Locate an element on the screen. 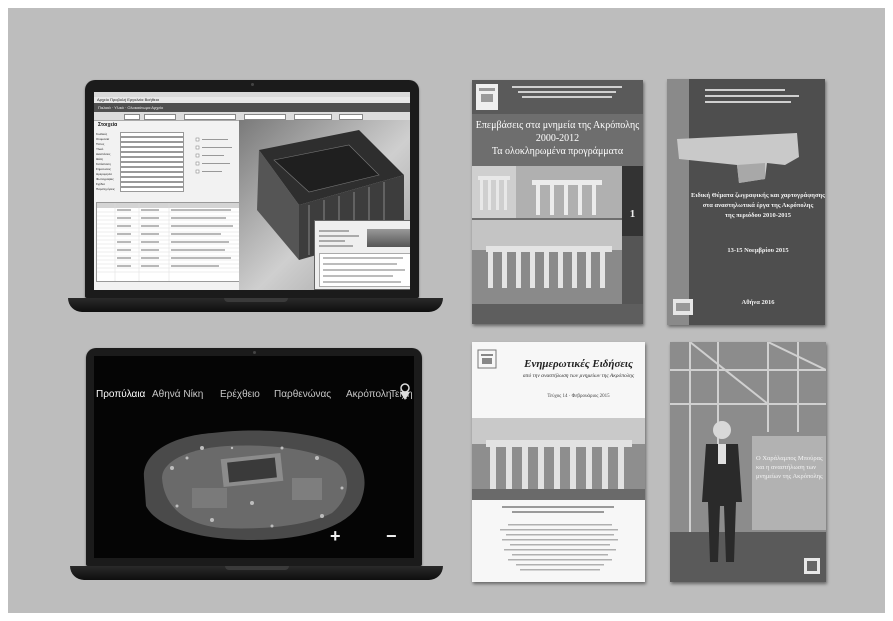 Image resolution: width=893 pixels, height=621 pixels. form-label: Σχέδια is located at coordinates (100, 184).